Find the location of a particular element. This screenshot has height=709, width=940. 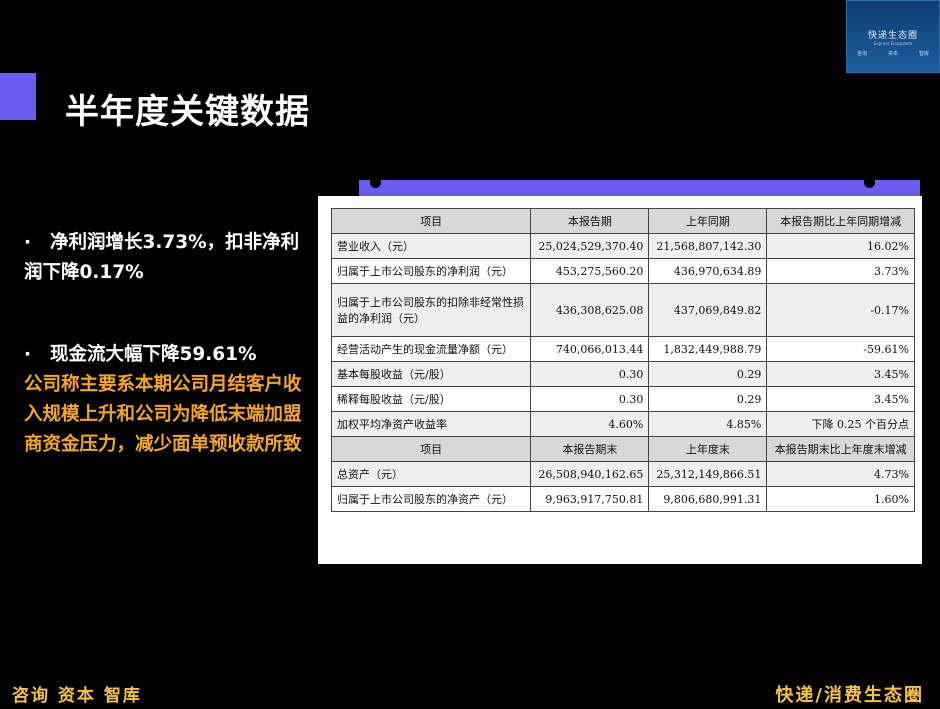

table-row: 基本每股收益（元/股） 0.30 0.29 3.45% is located at coordinates (622, 374).